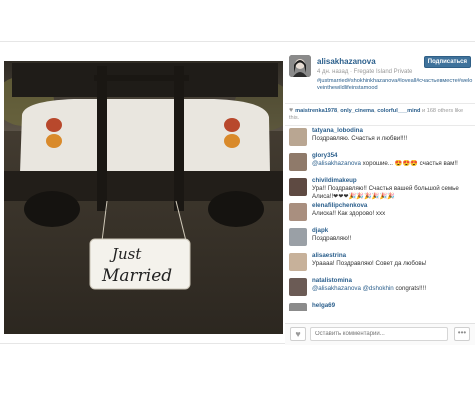 The width and height of the screenshot is (475, 403). I want to click on sign-line1: Just, so click(125, 254).